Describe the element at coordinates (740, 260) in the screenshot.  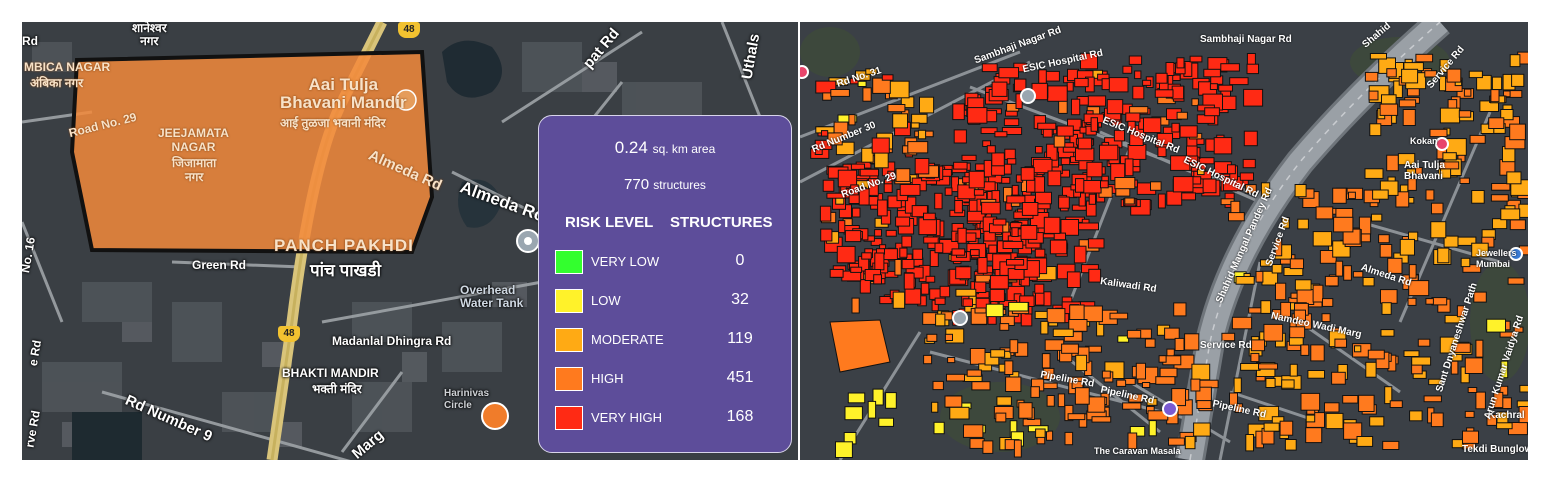
I see `legend-count: 0` at that location.